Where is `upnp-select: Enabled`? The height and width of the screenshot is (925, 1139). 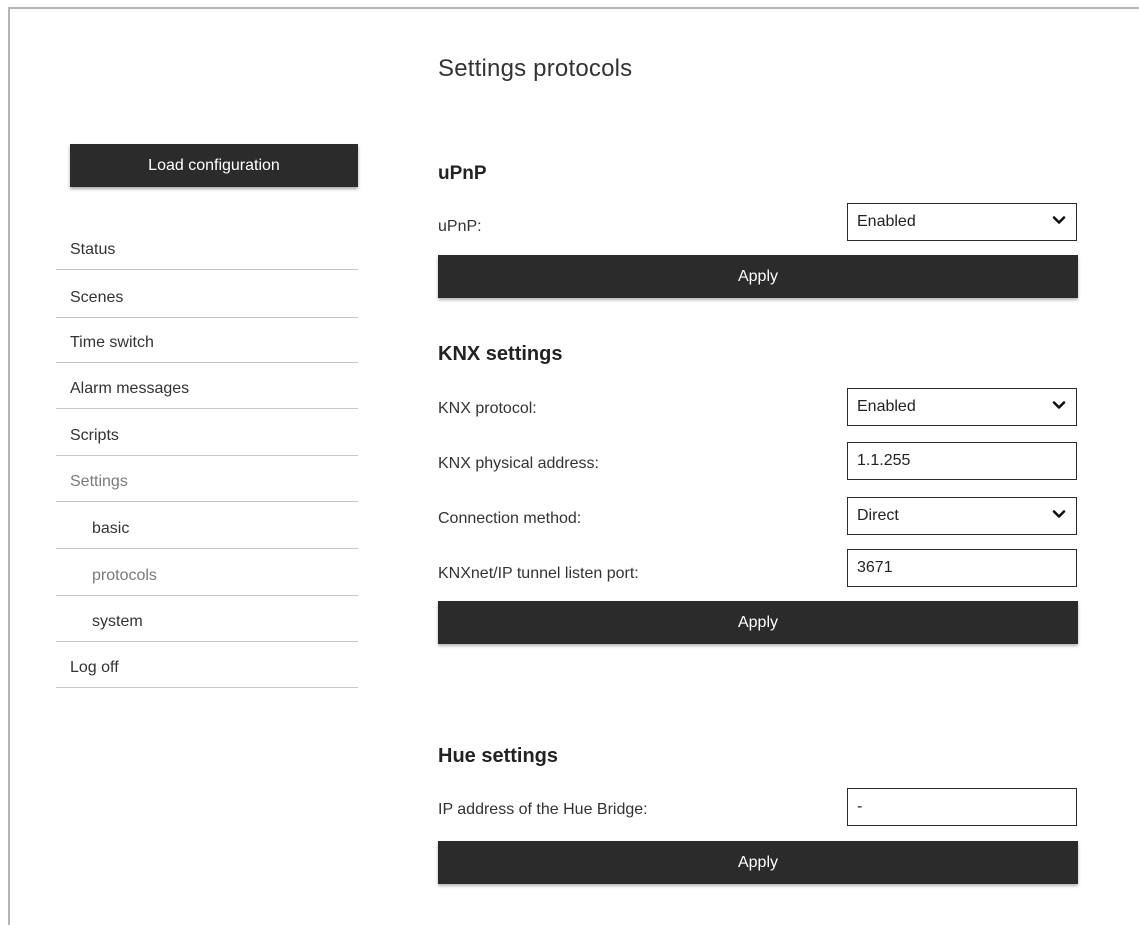
upnp-select: Enabled is located at coordinates (962, 222).